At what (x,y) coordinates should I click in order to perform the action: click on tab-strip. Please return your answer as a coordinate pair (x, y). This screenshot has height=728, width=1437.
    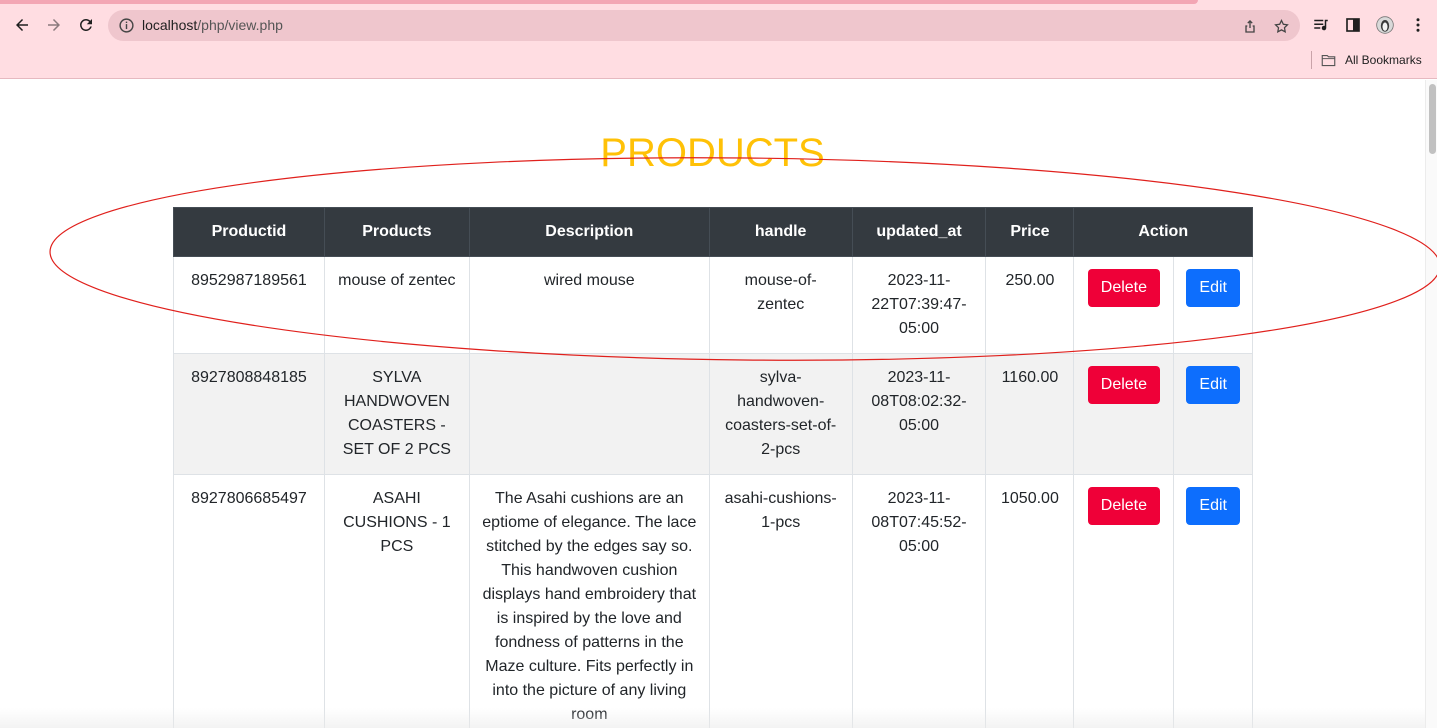
    Looking at the image, I should click on (599, 2).